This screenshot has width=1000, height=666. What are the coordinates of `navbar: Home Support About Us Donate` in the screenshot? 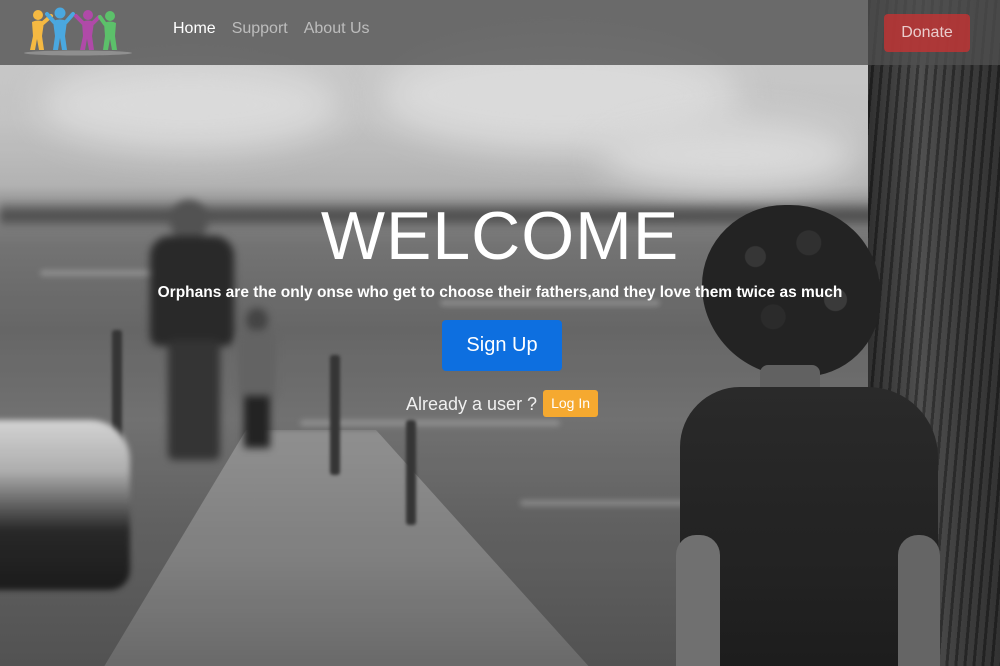 It's located at (500, 32).